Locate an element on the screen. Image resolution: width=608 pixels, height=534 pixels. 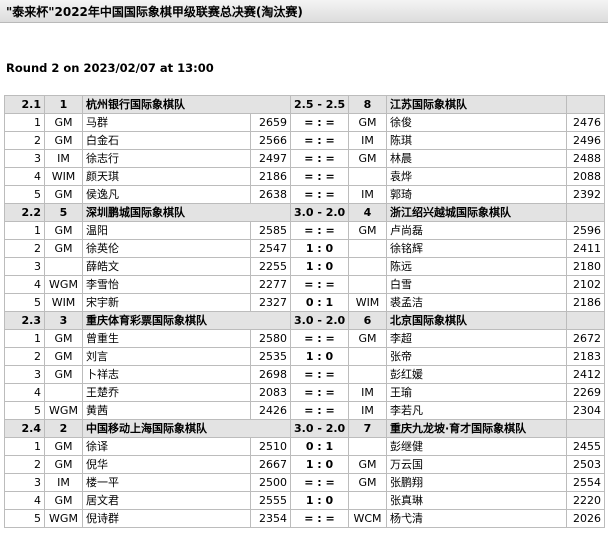
player2-name: 杨弋清 is located at coordinates (476, 518).